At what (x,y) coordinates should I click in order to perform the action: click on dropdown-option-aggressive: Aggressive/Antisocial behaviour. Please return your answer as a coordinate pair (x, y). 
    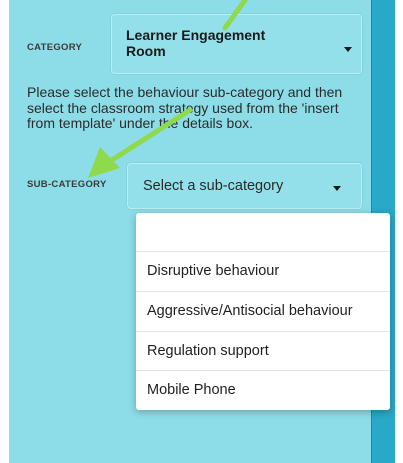
    Looking at the image, I should click on (263, 311).